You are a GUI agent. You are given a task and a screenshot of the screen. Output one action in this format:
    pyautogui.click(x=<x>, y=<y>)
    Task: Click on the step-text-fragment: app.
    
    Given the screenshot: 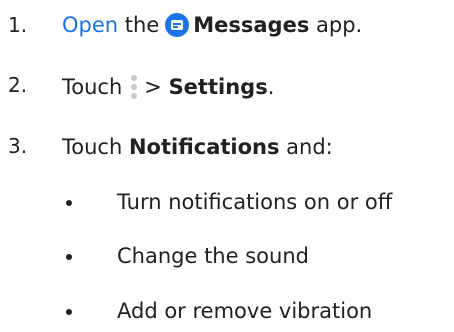 What is the action you would take?
    pyautogui.click(x=336, y=25)
    